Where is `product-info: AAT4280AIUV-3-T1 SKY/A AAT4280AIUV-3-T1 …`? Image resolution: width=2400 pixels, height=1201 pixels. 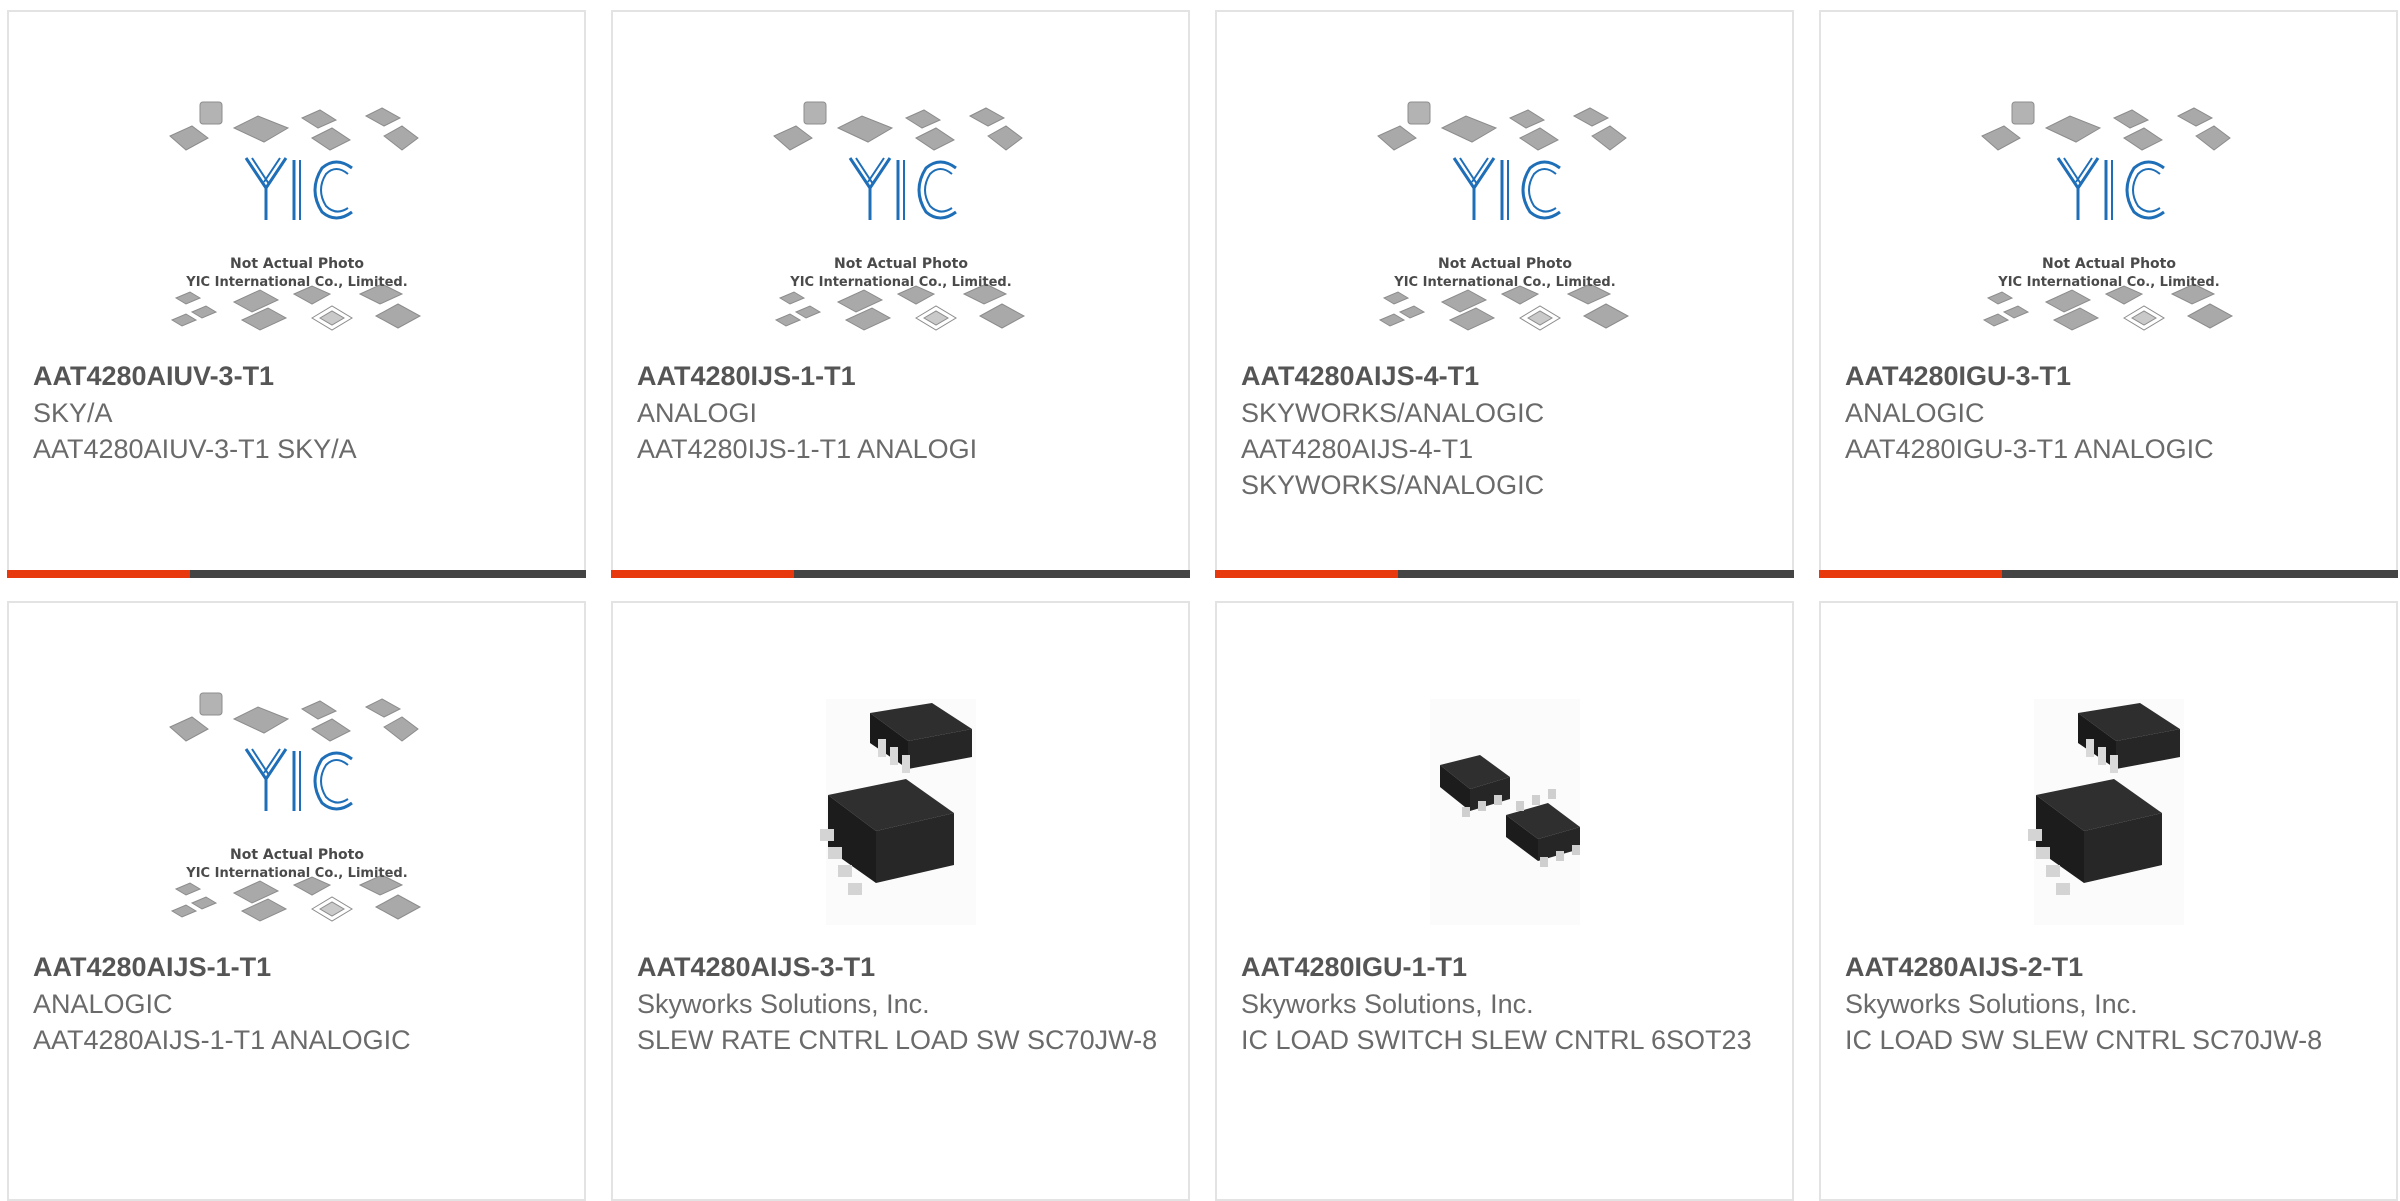 product-info: AAT4280AIUV-3-T1 SKY/A AAT4280AIUV-3-T1 … is located at coordinates (298, 412).